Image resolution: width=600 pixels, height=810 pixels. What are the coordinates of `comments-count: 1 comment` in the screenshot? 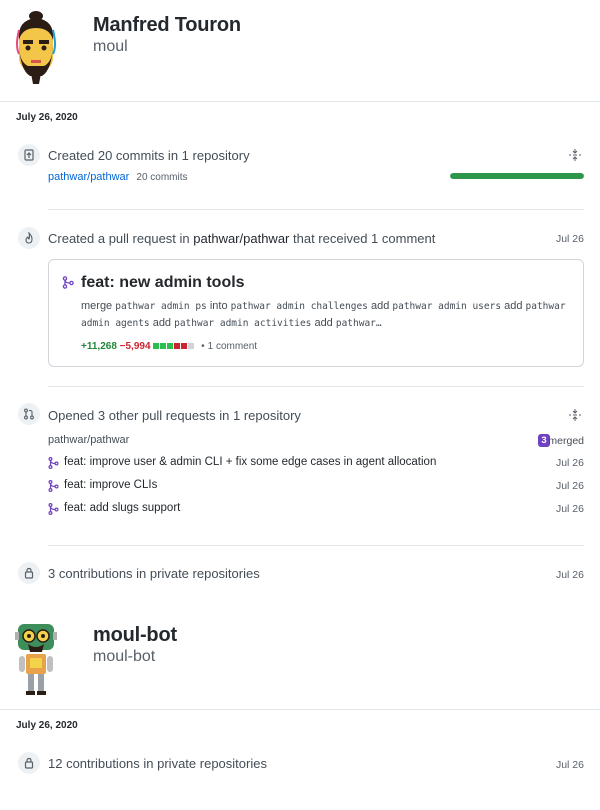 It's located at (232, 346).